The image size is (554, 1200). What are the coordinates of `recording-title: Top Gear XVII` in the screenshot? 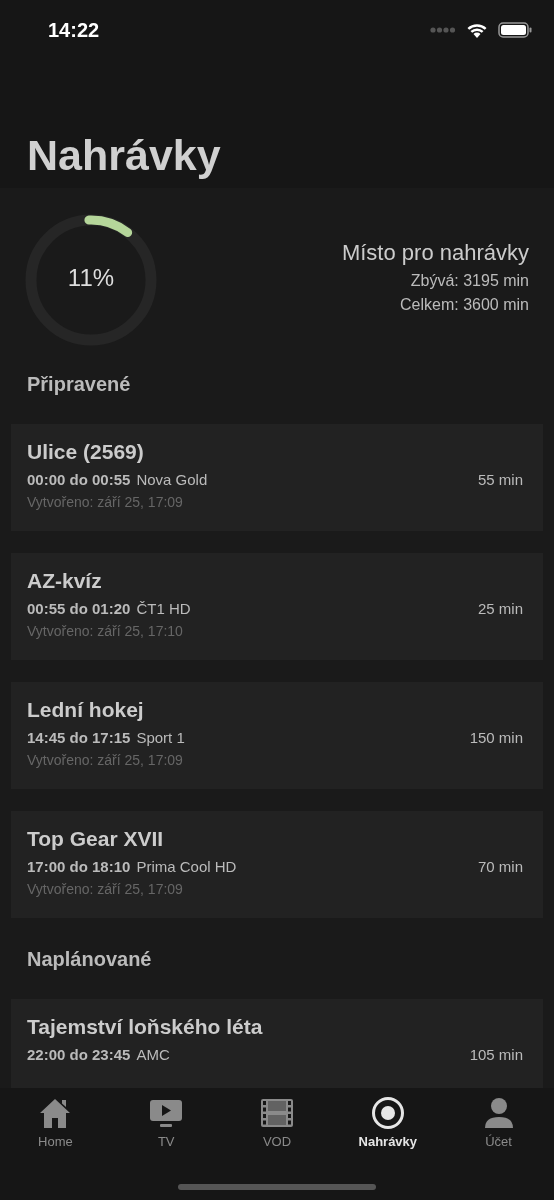 It's located at (96, 839).